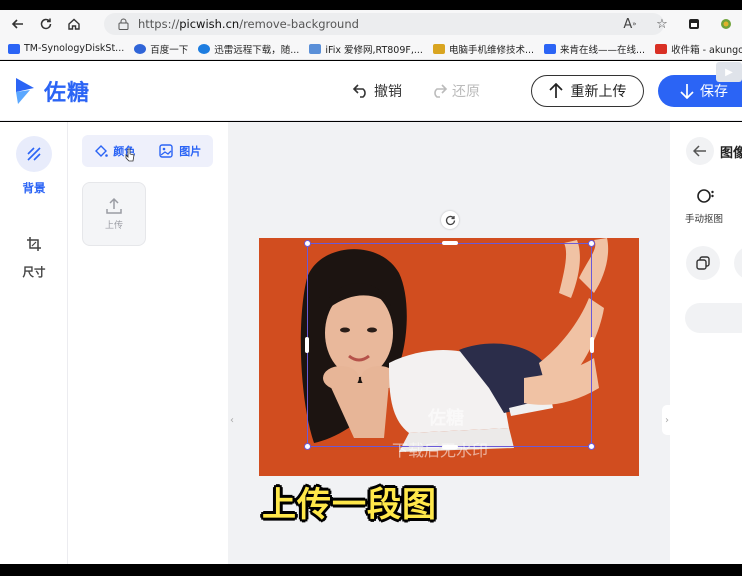 This screenshot has height=576, width=742. What do you see at coordinates (706, 343) in the screenshot?
I see `right-panel: 图像 手动抠图` at bounding box center [706, 343].